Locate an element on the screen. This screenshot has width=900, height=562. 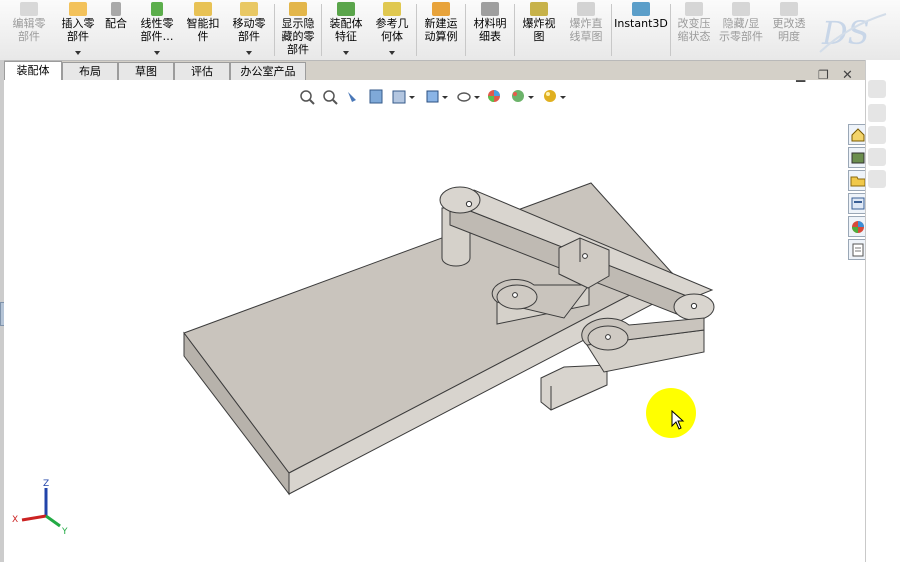
triad-y-label: Y is located at coordinates (64, 532).